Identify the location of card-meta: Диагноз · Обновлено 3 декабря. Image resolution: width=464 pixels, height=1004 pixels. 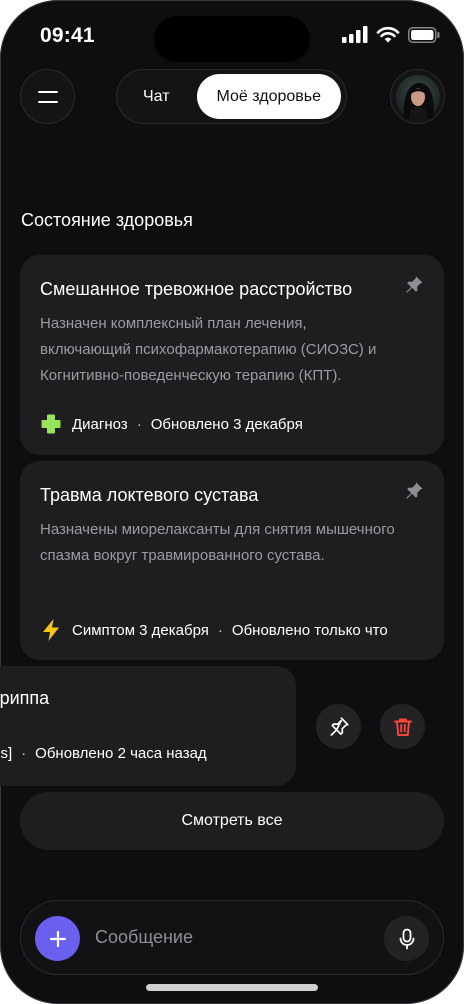
(171, 424).